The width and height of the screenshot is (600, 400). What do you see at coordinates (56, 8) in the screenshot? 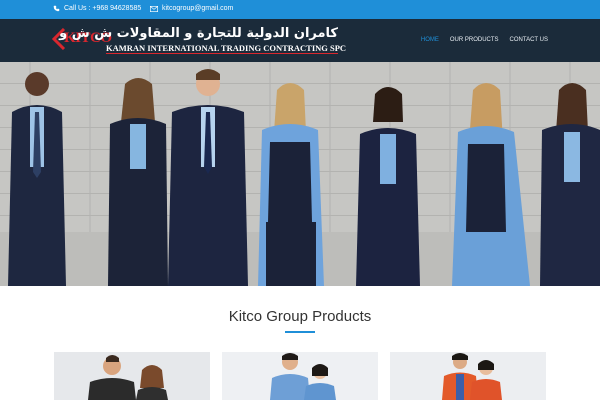
I see `phone-icon` at bounding box center [56, 8].